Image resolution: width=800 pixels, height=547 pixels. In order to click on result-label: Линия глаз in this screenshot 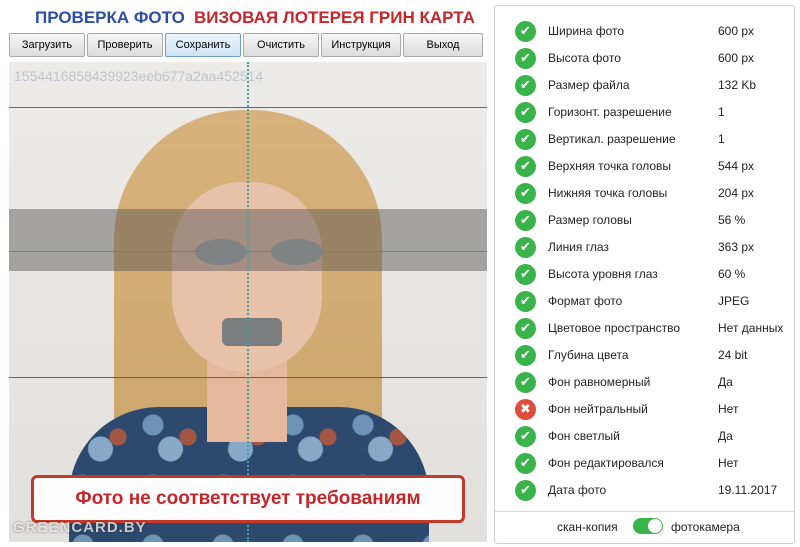, I will do `click(578, 247)`.